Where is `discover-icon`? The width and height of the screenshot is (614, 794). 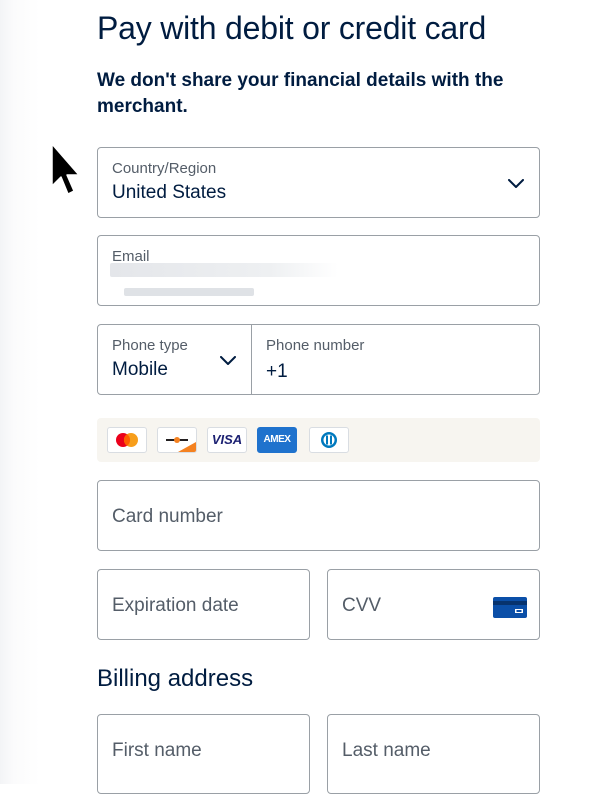
discover-icon is located at coordinates (177, 440).